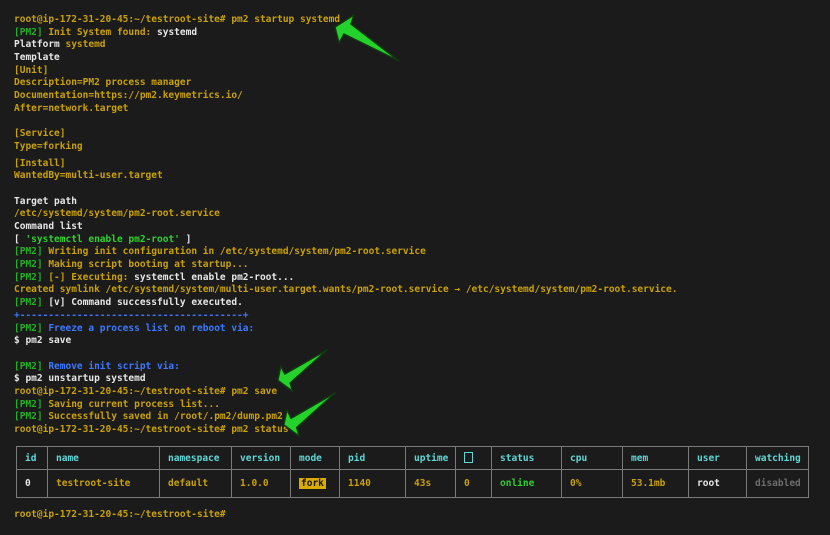 The image size is (830, 535). I want to click on cell-mem: 53.1mb, so click(655, 483).